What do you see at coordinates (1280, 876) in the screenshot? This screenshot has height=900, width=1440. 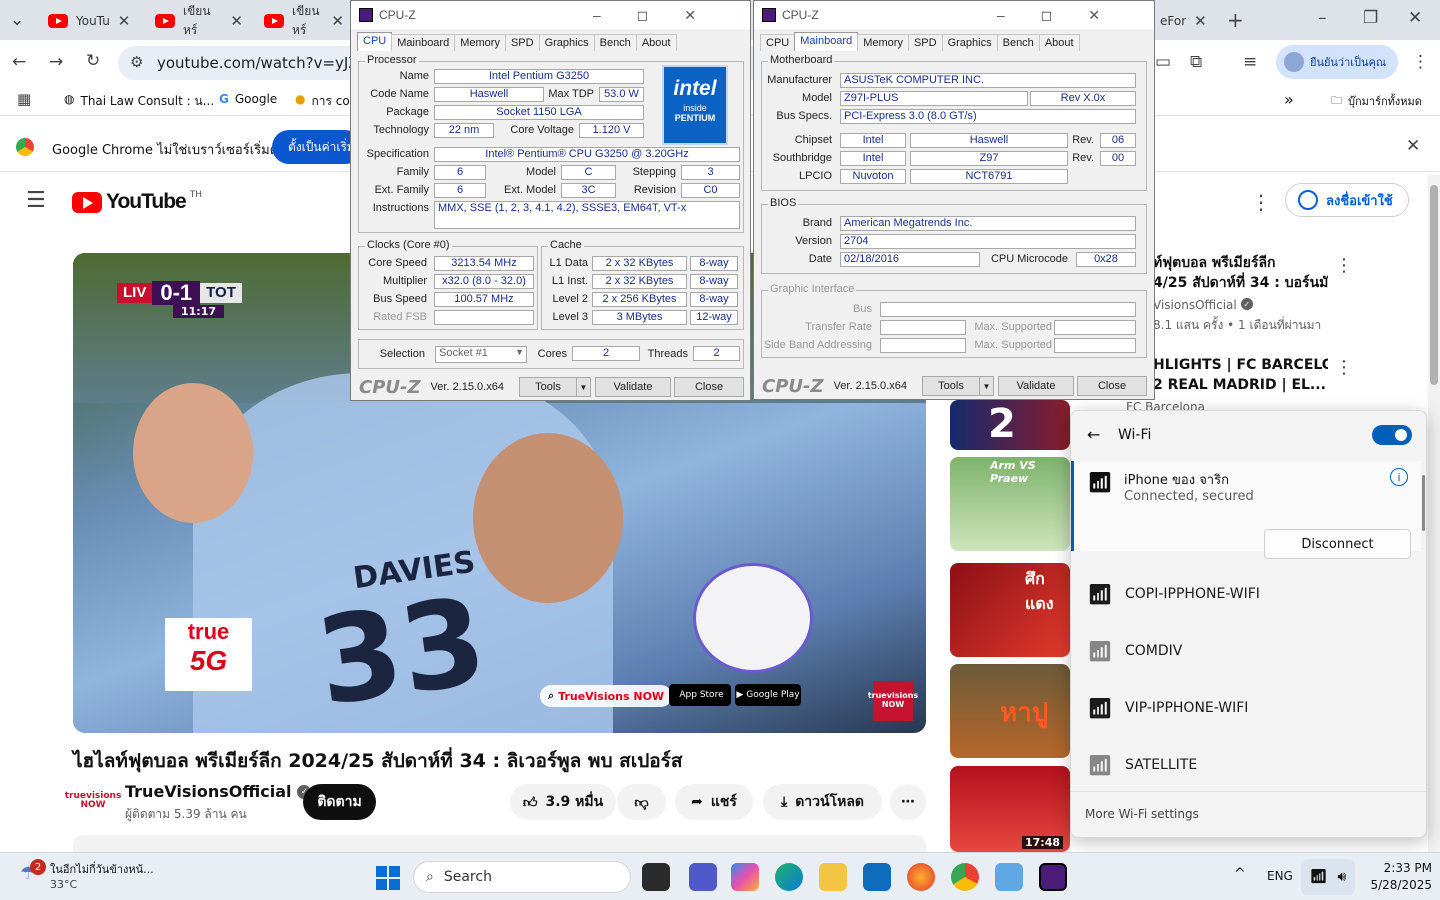 I see `input-language: ENG` at bounding box center [1280, 876].